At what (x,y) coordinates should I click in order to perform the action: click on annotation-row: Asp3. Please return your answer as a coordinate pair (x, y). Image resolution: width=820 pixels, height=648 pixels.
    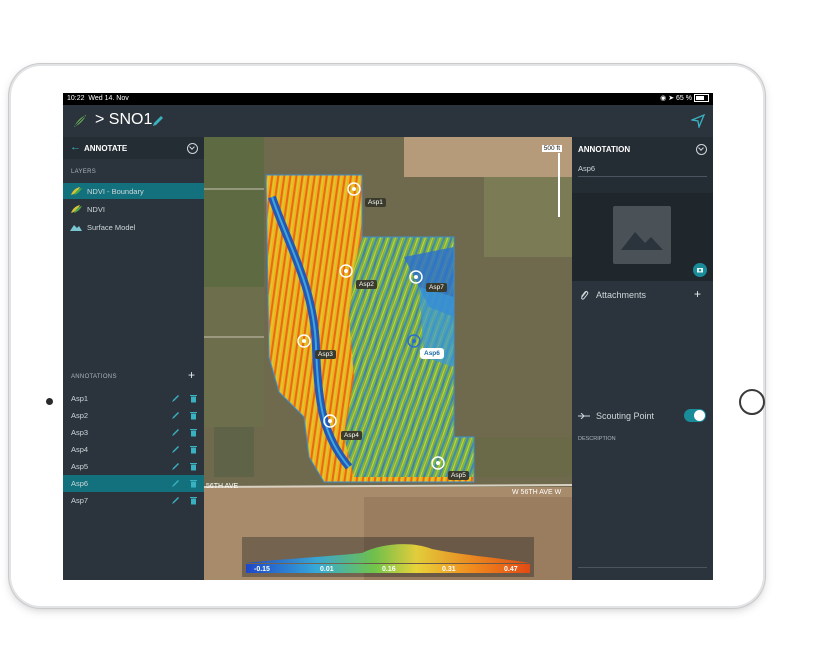
    Looking at the image, I should click on (133, 432).